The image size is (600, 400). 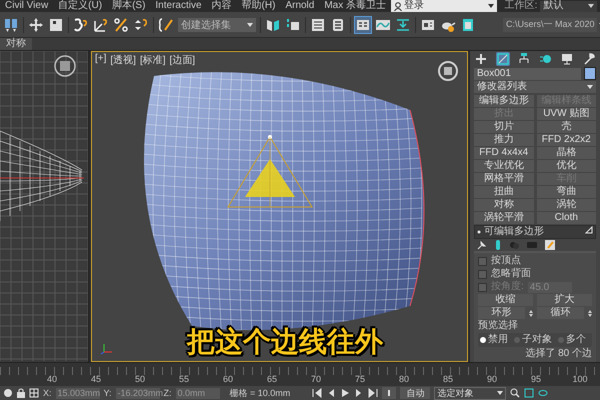 What do you see at coordinates (524, 59) in the screenshot?
I see `hierarchy-icon` at bounding box center [524, 59].